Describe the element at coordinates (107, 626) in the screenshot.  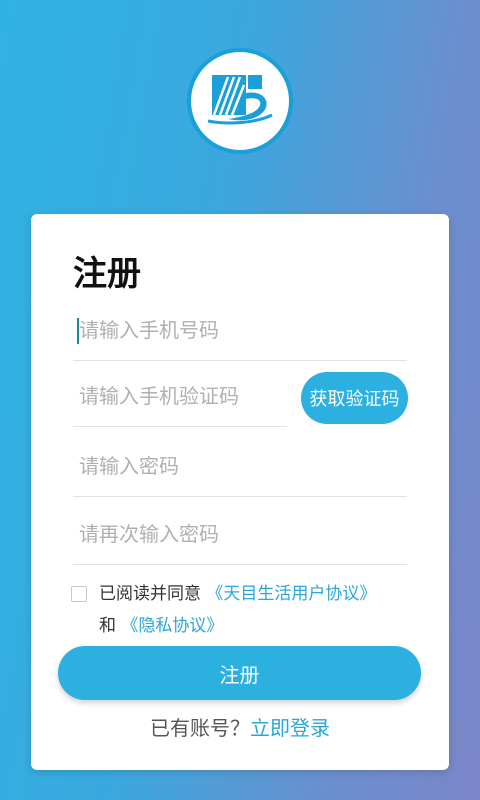
I see `agree-and: 和` at that location.